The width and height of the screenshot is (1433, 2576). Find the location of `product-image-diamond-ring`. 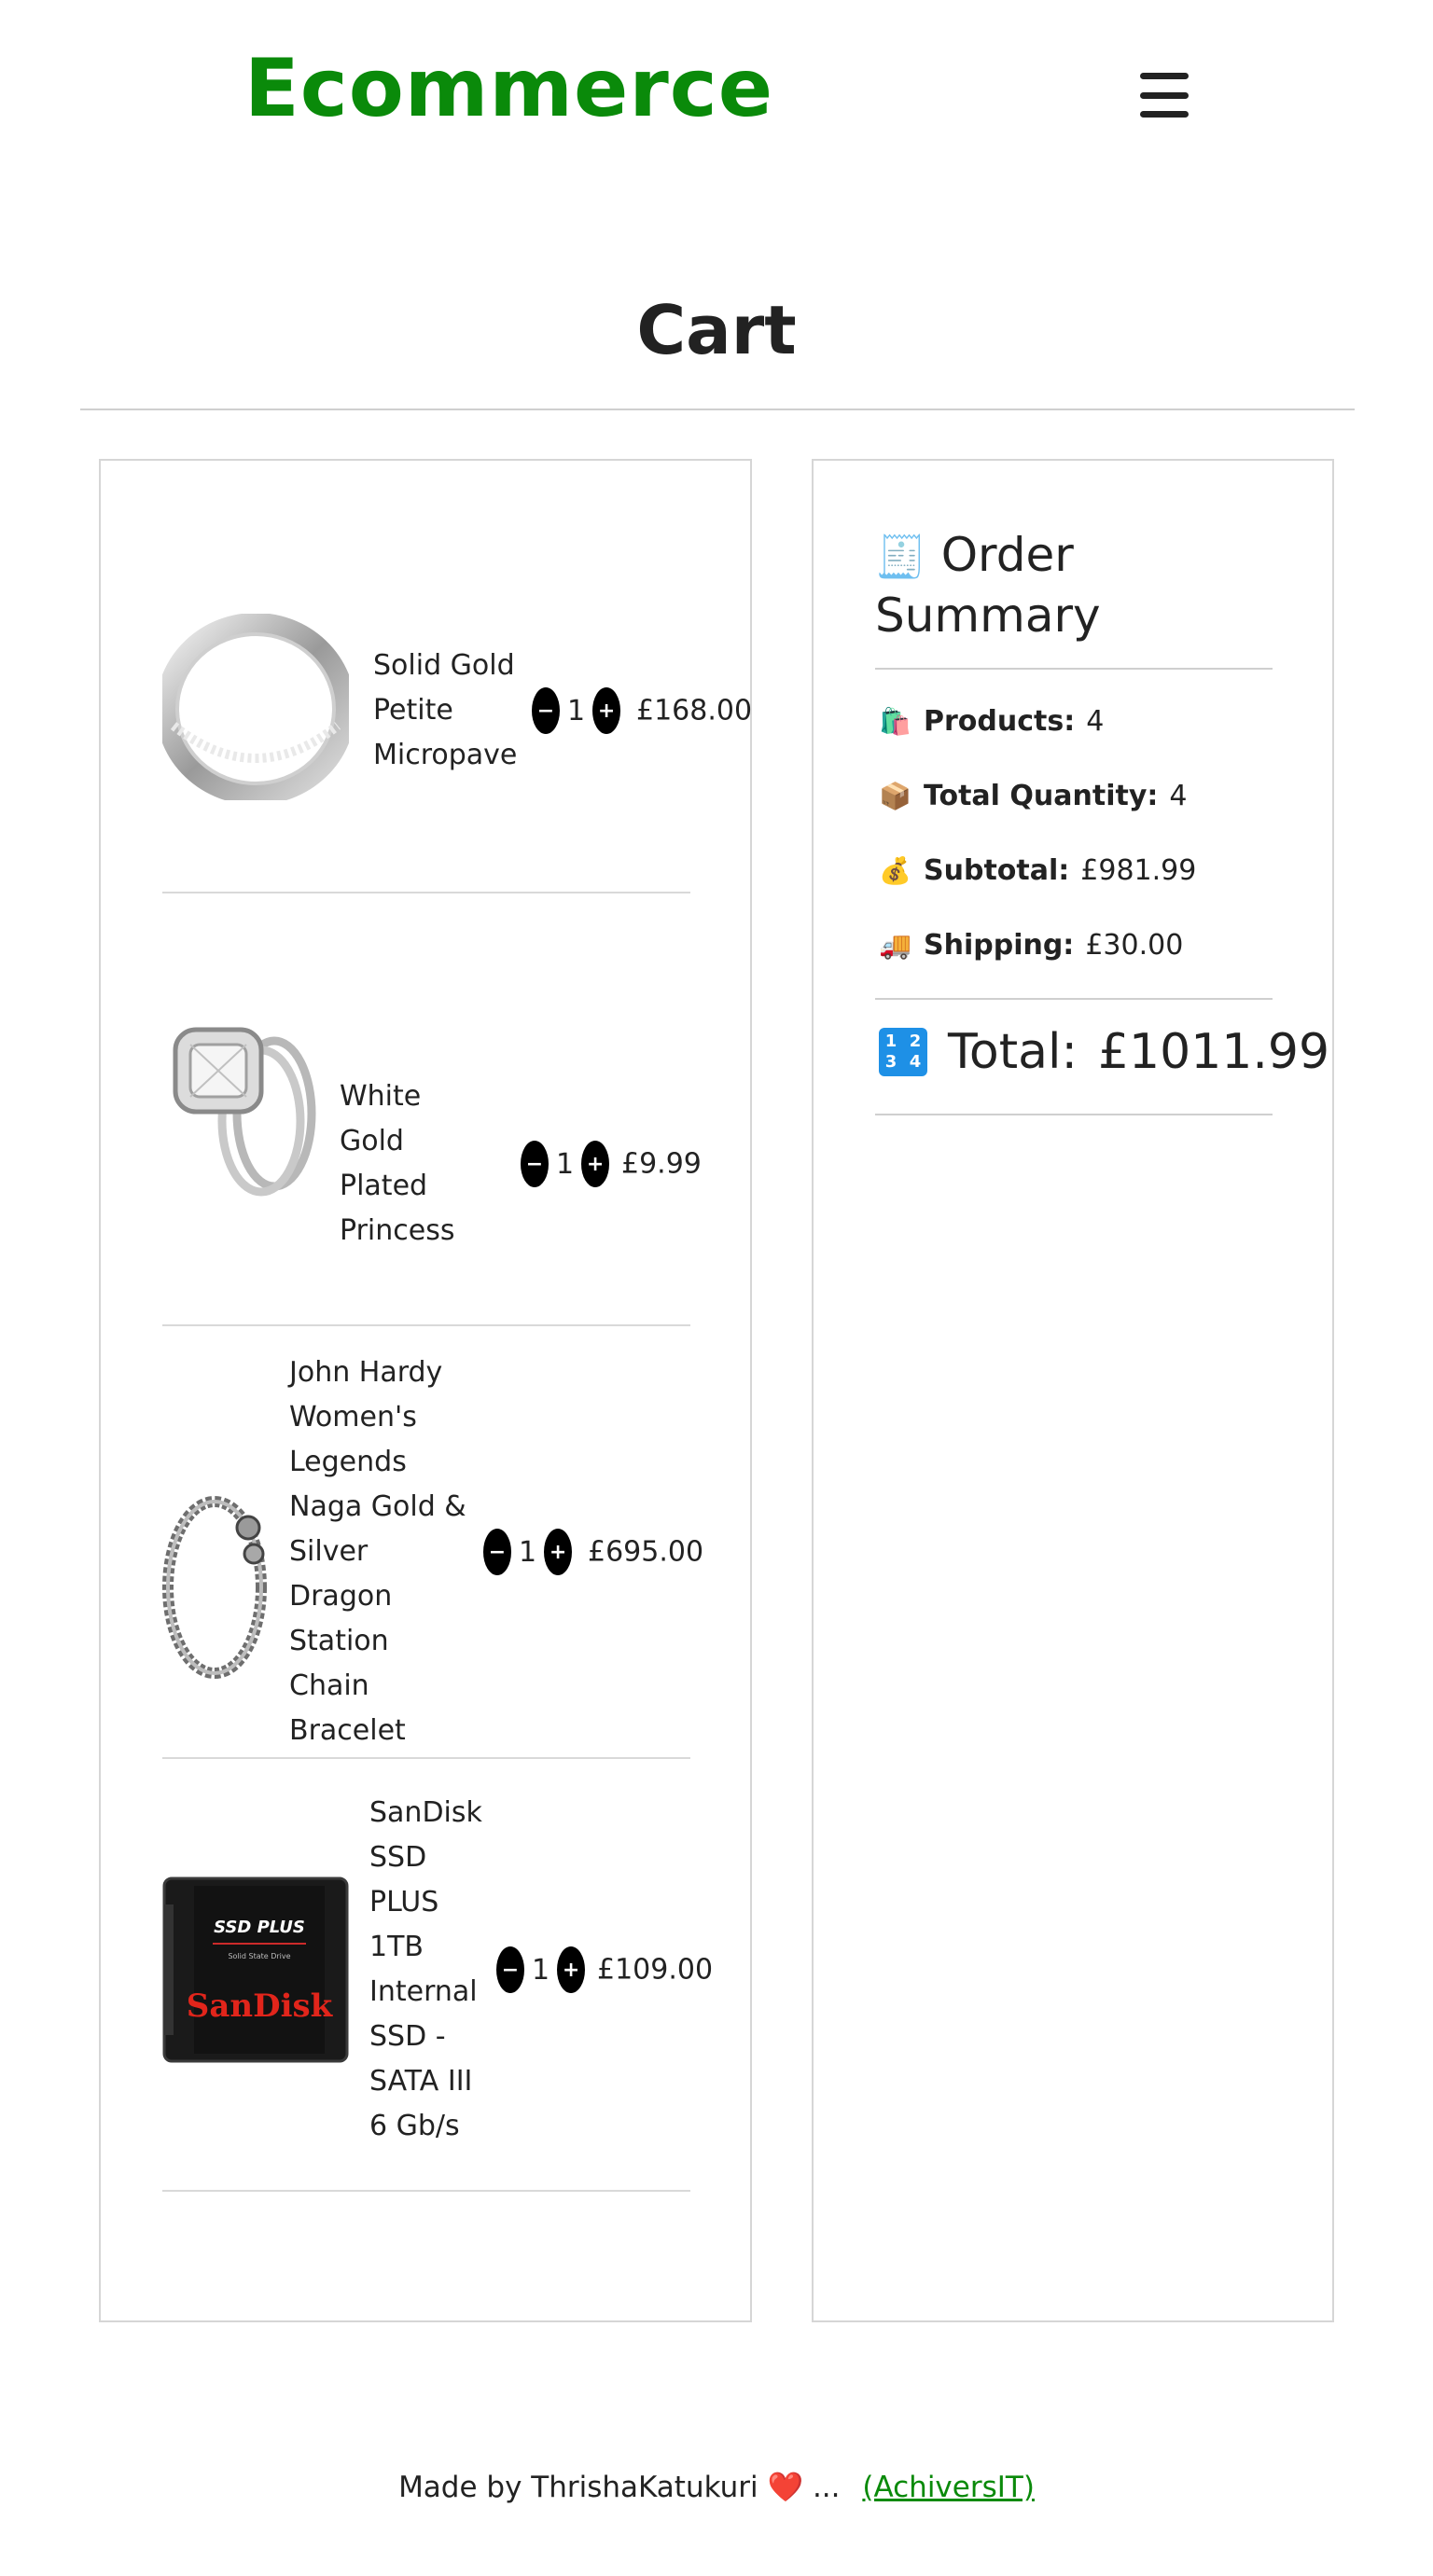

product-image-diamond-ring is located at coordinates (243, 1104).